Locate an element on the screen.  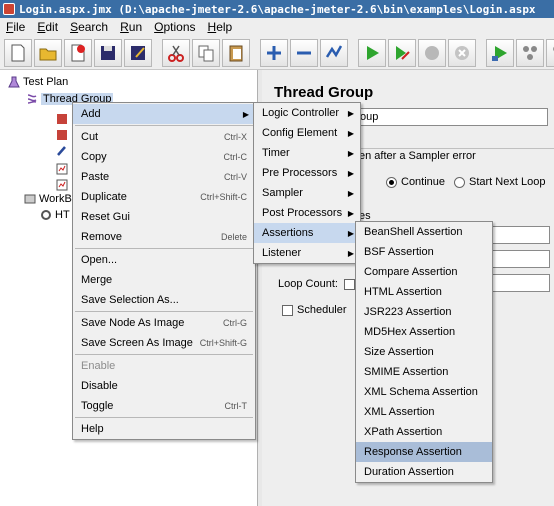
submenu-item-config-element: Config Element ▶ is located at coordinates (307, 133).